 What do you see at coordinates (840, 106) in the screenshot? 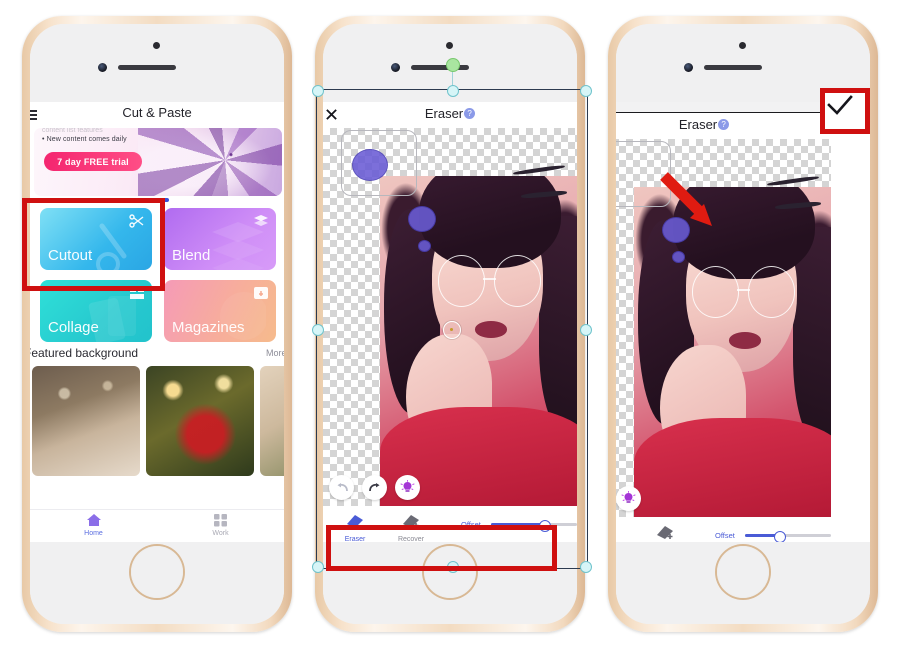
I see `checkmark-icon` at bounding box center [840, 106].